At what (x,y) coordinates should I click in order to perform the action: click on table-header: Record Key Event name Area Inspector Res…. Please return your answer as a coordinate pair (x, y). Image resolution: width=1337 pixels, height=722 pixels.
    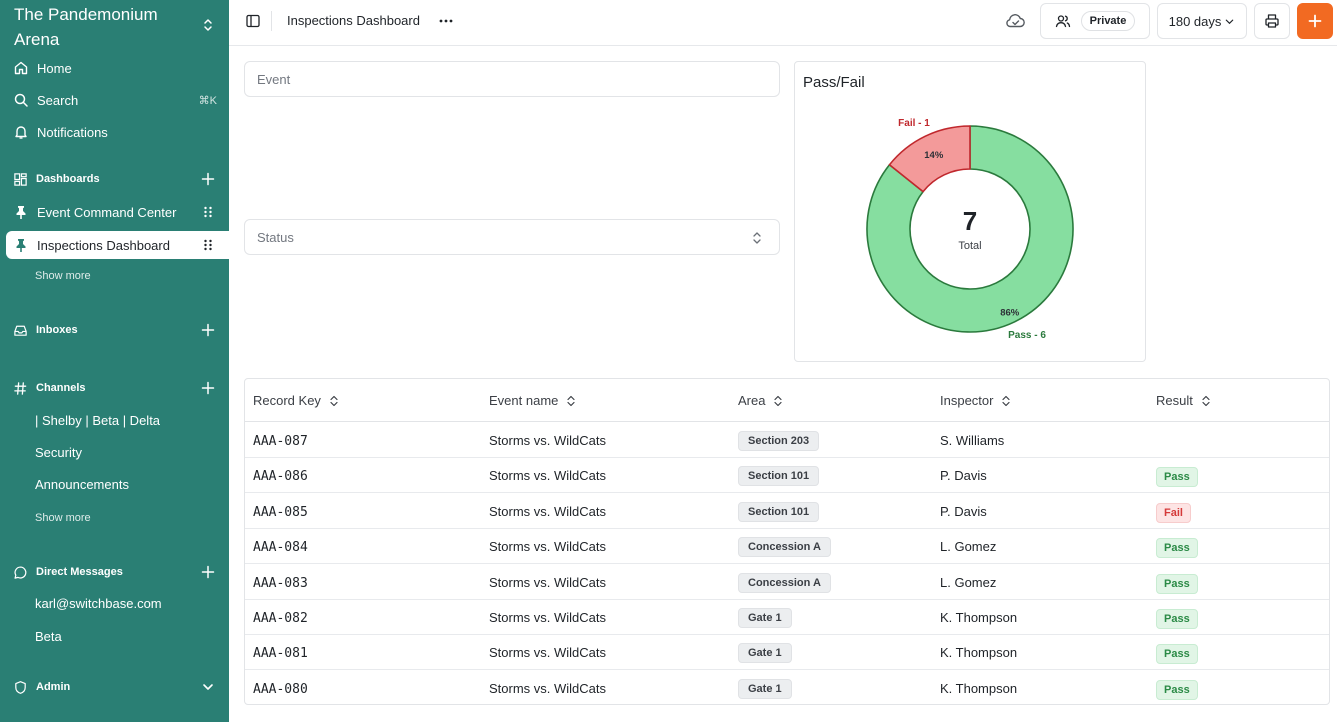
    Looking at the image, I should click on (787, 400).